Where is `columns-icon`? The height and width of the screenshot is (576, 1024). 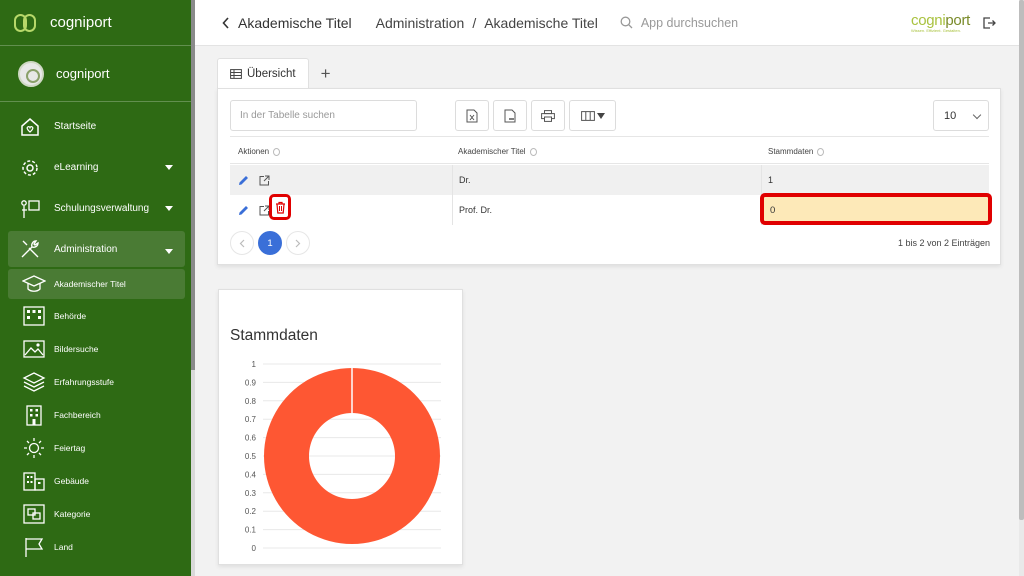 columns-icon is located at coordinates (587, 115).